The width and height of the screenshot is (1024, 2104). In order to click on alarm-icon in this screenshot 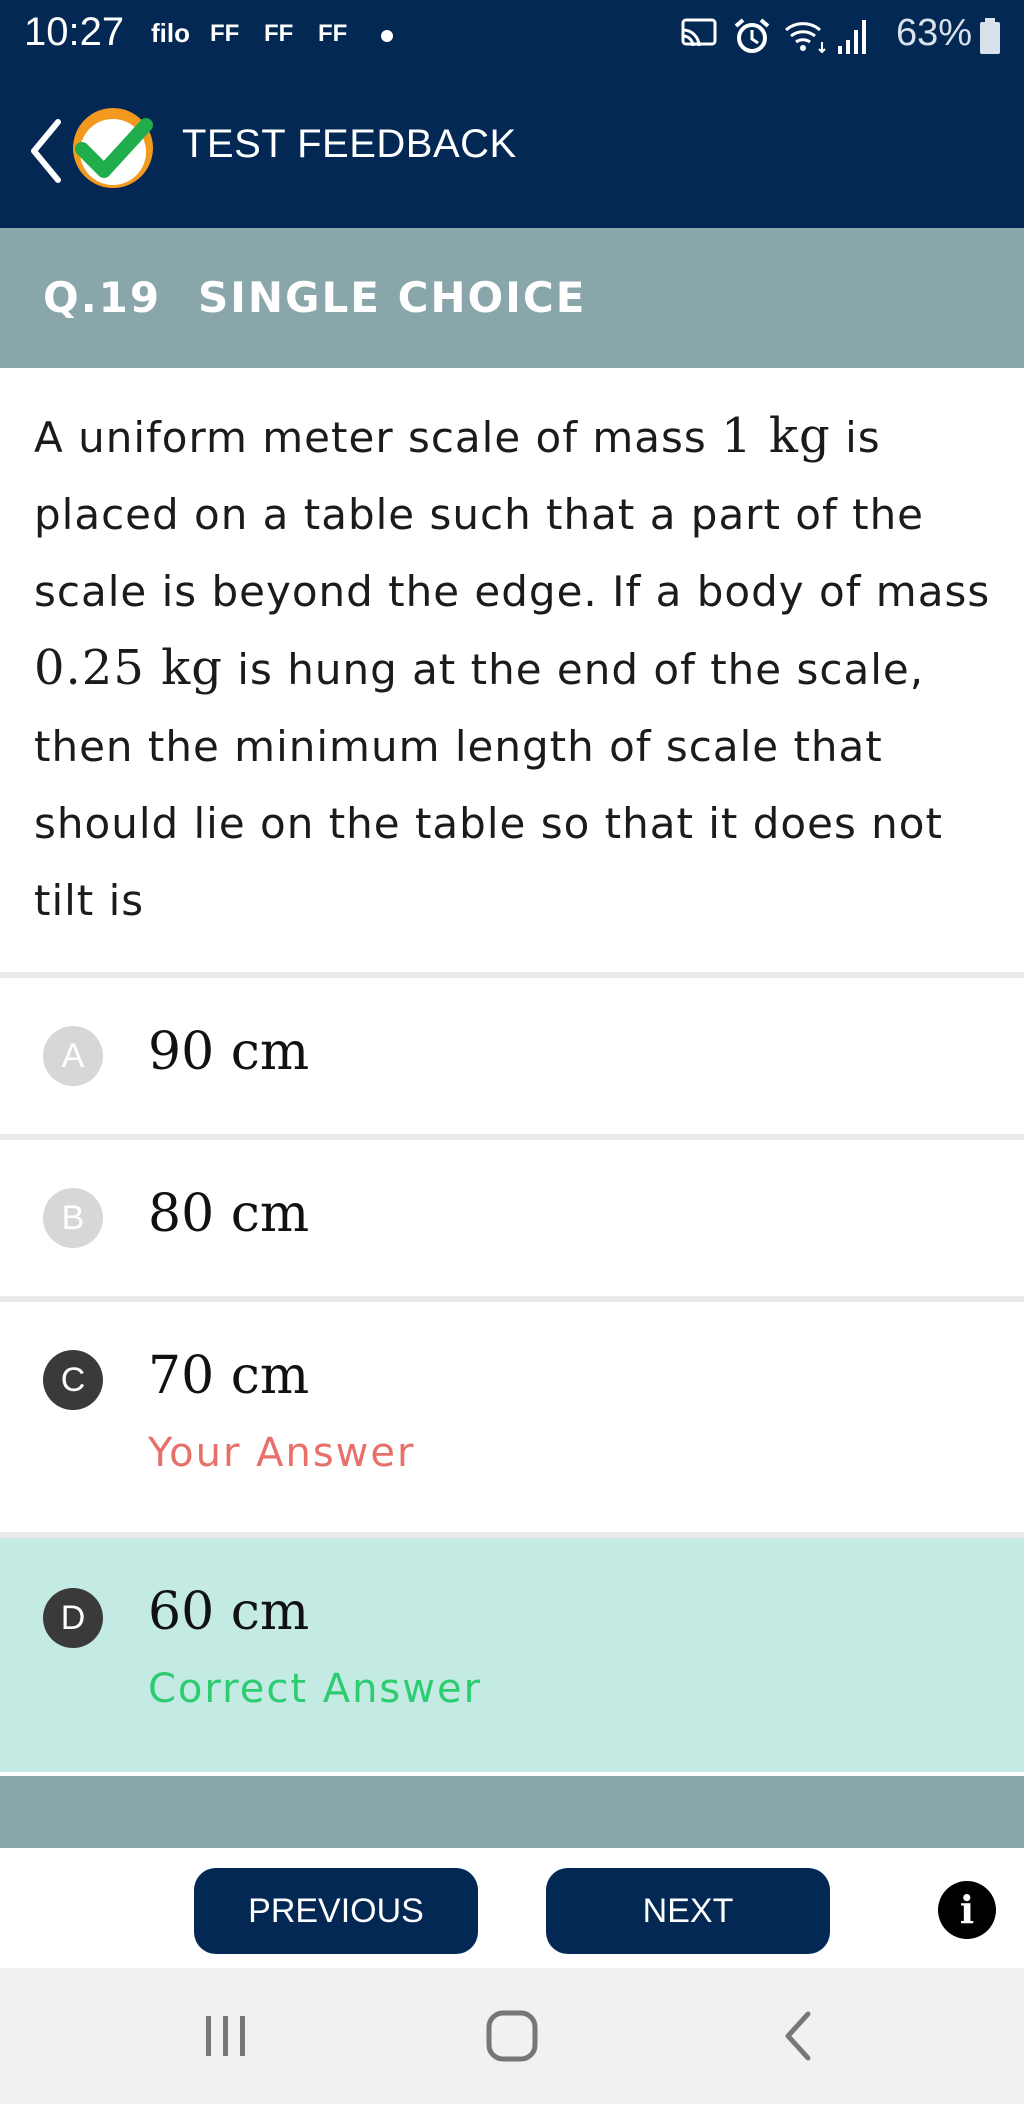, I will do `click(752, 35)`.